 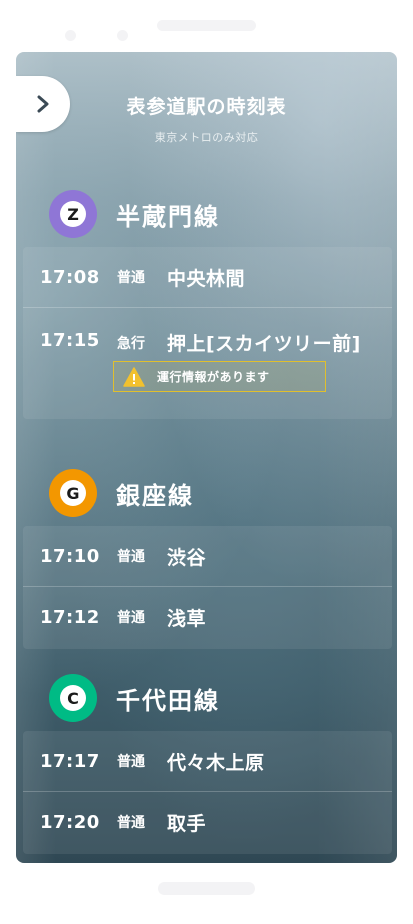 I want to click on departure-row: 17:10 普通 渋谷, so click(x=207, y=556).